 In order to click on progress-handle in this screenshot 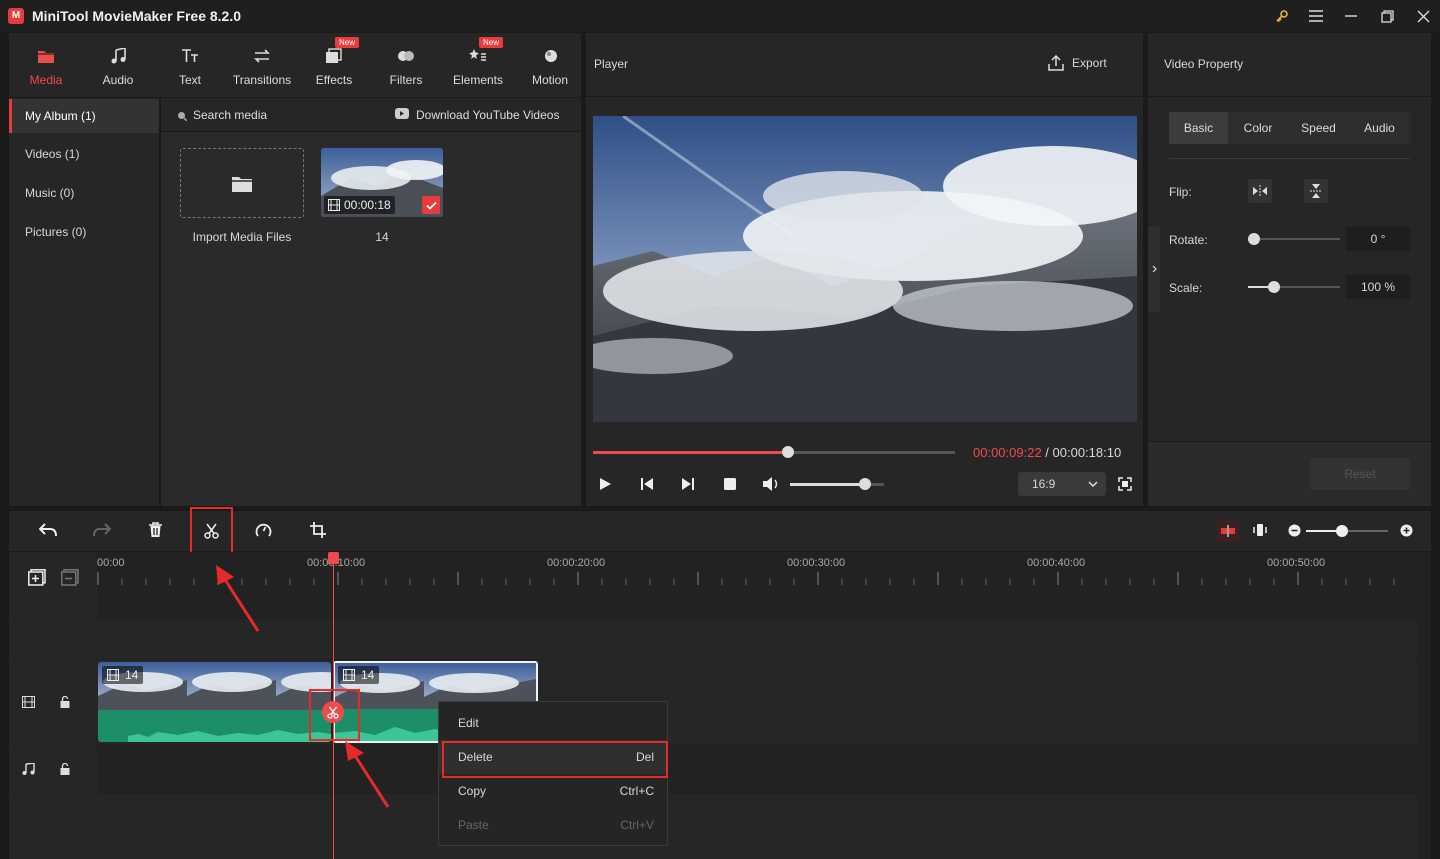, I will do `click(788, 452)`.